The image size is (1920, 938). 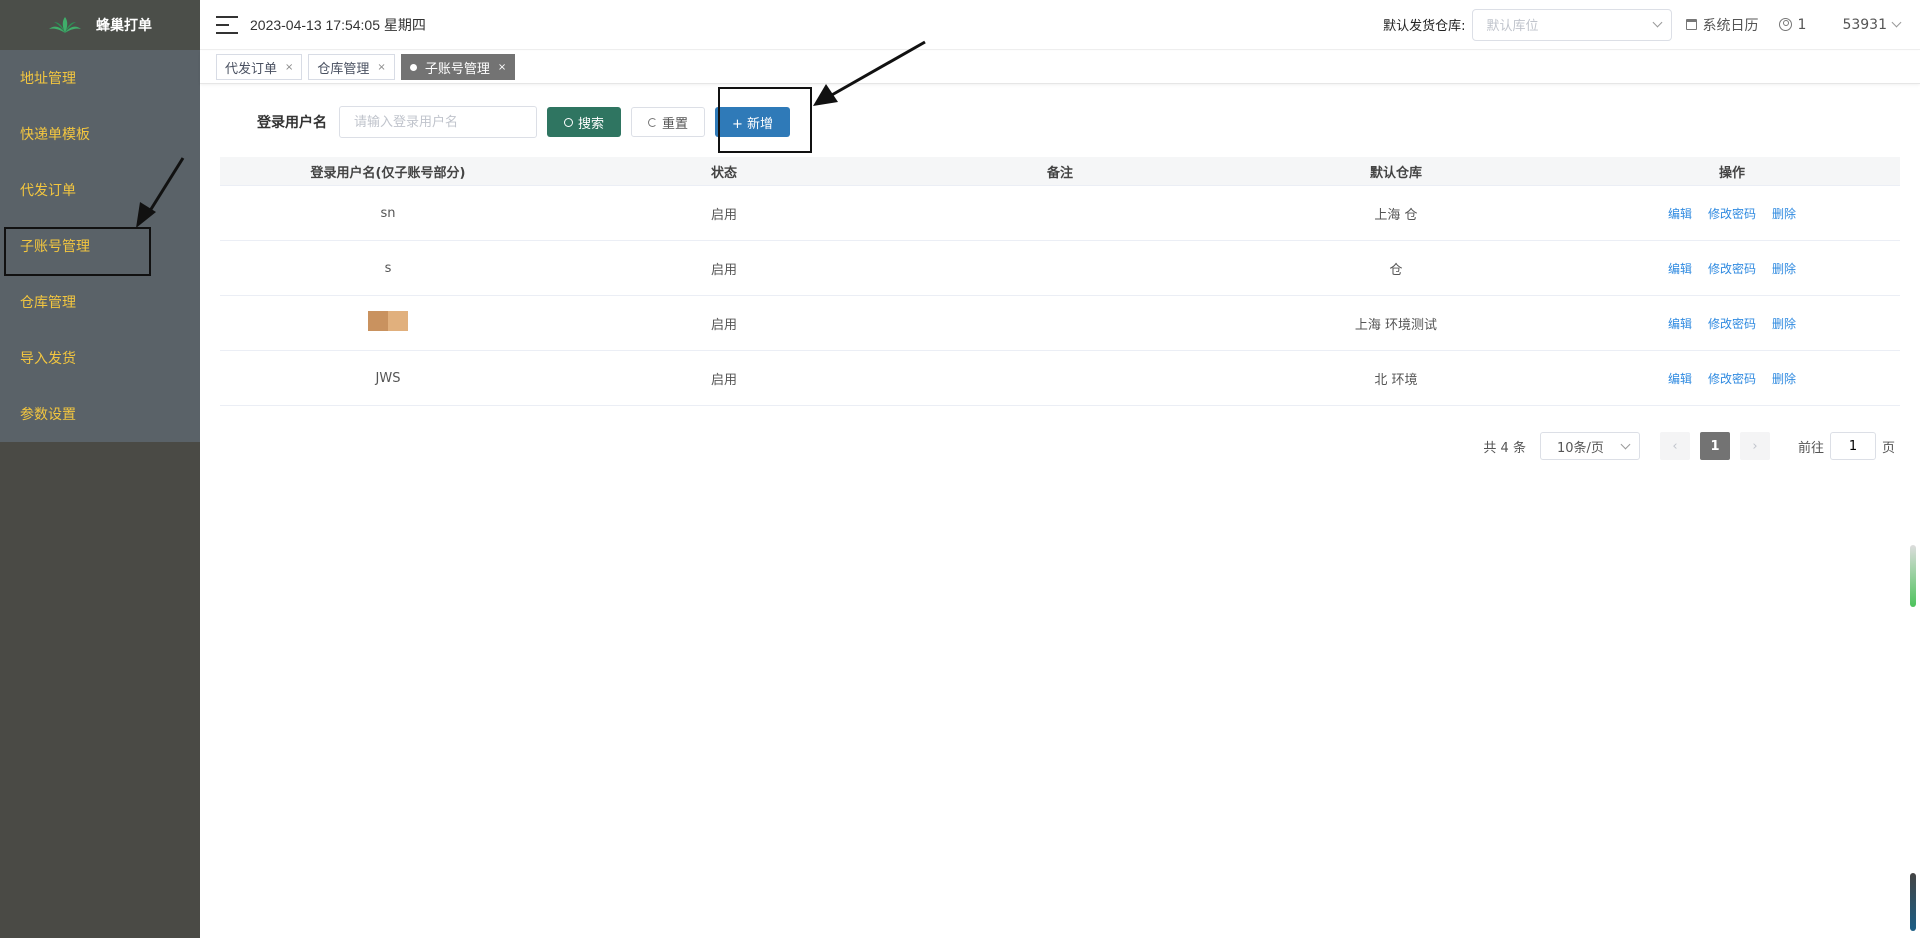 I want to click on search-button: 搜索, so click(x=584, y=122).